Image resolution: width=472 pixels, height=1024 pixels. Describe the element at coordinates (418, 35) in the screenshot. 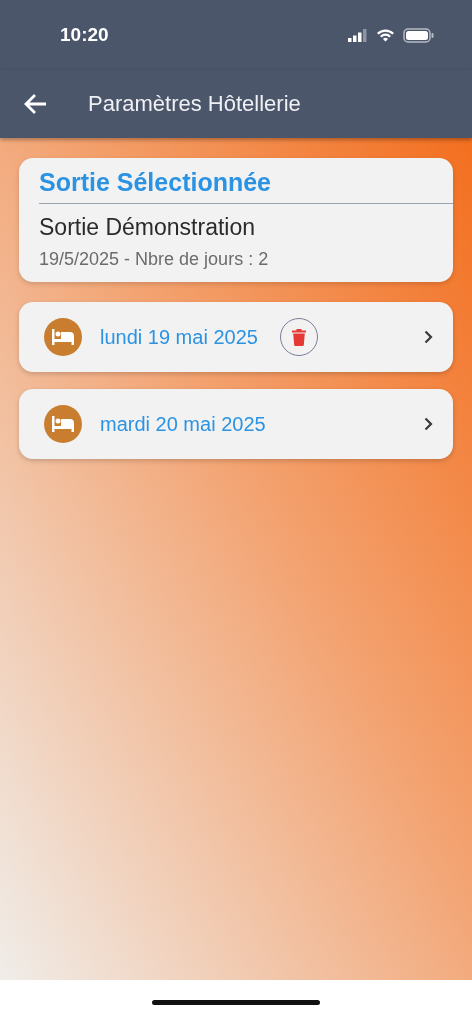

I see `battery-icon` at that location.